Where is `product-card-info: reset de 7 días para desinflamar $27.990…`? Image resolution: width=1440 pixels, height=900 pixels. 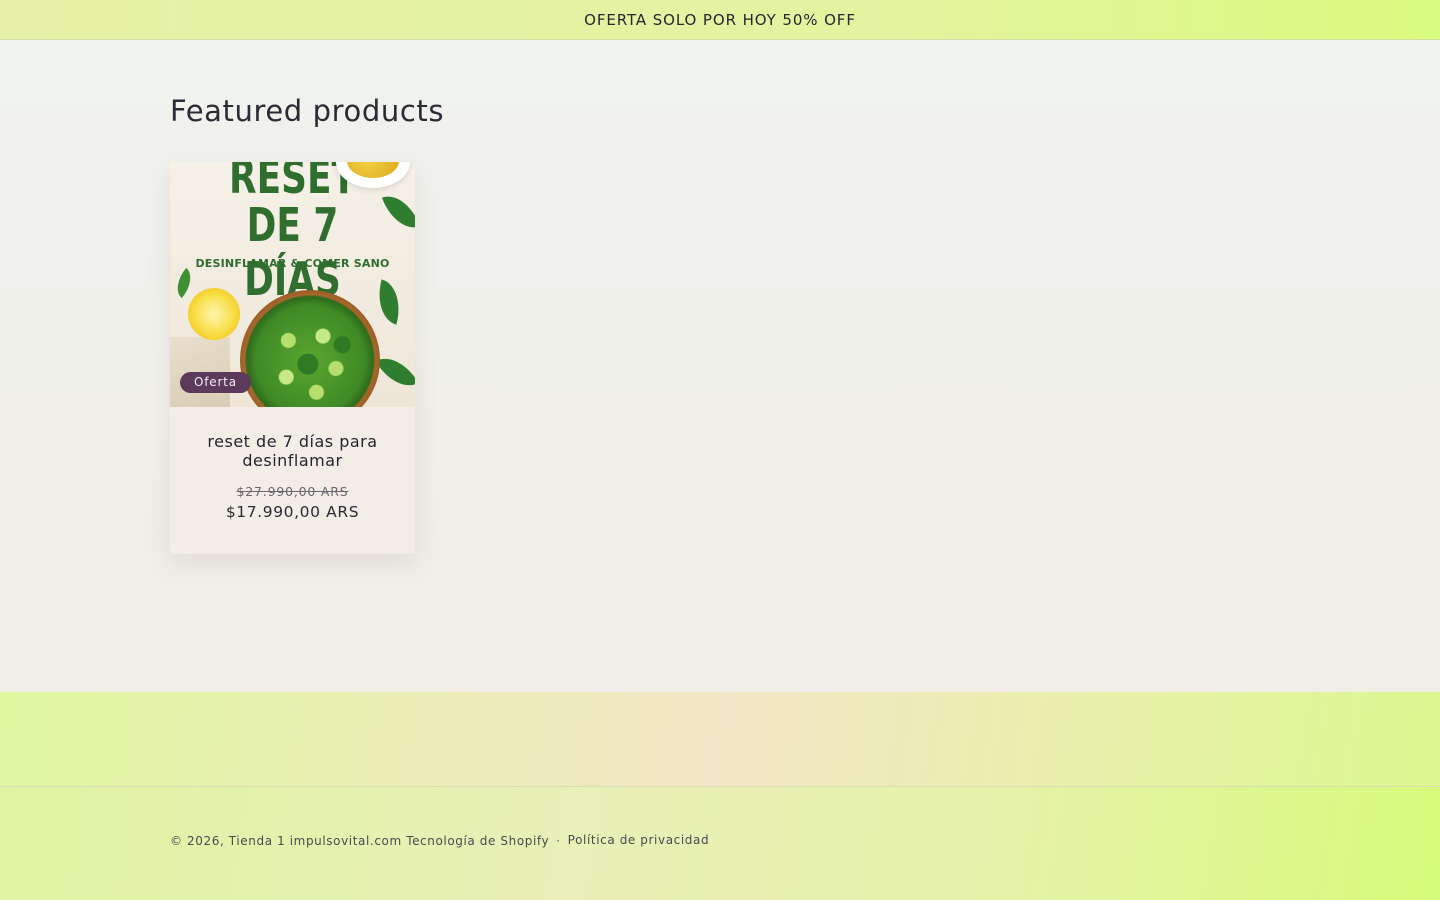
product-card-info: reset de 7 días para desinflamar $27.990… is located at coordinates (292, 476).